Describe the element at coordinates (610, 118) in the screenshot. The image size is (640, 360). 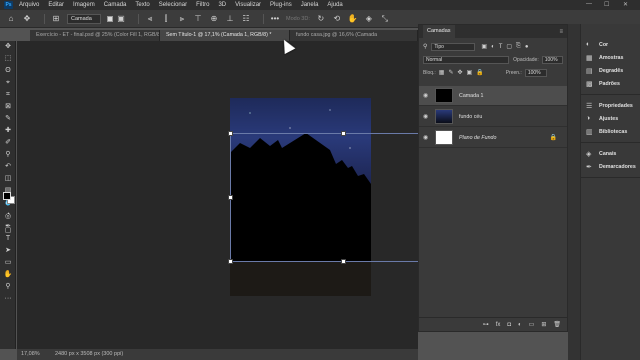
I see `dock-item-ajustes: ◑ Ajustes` at that location.